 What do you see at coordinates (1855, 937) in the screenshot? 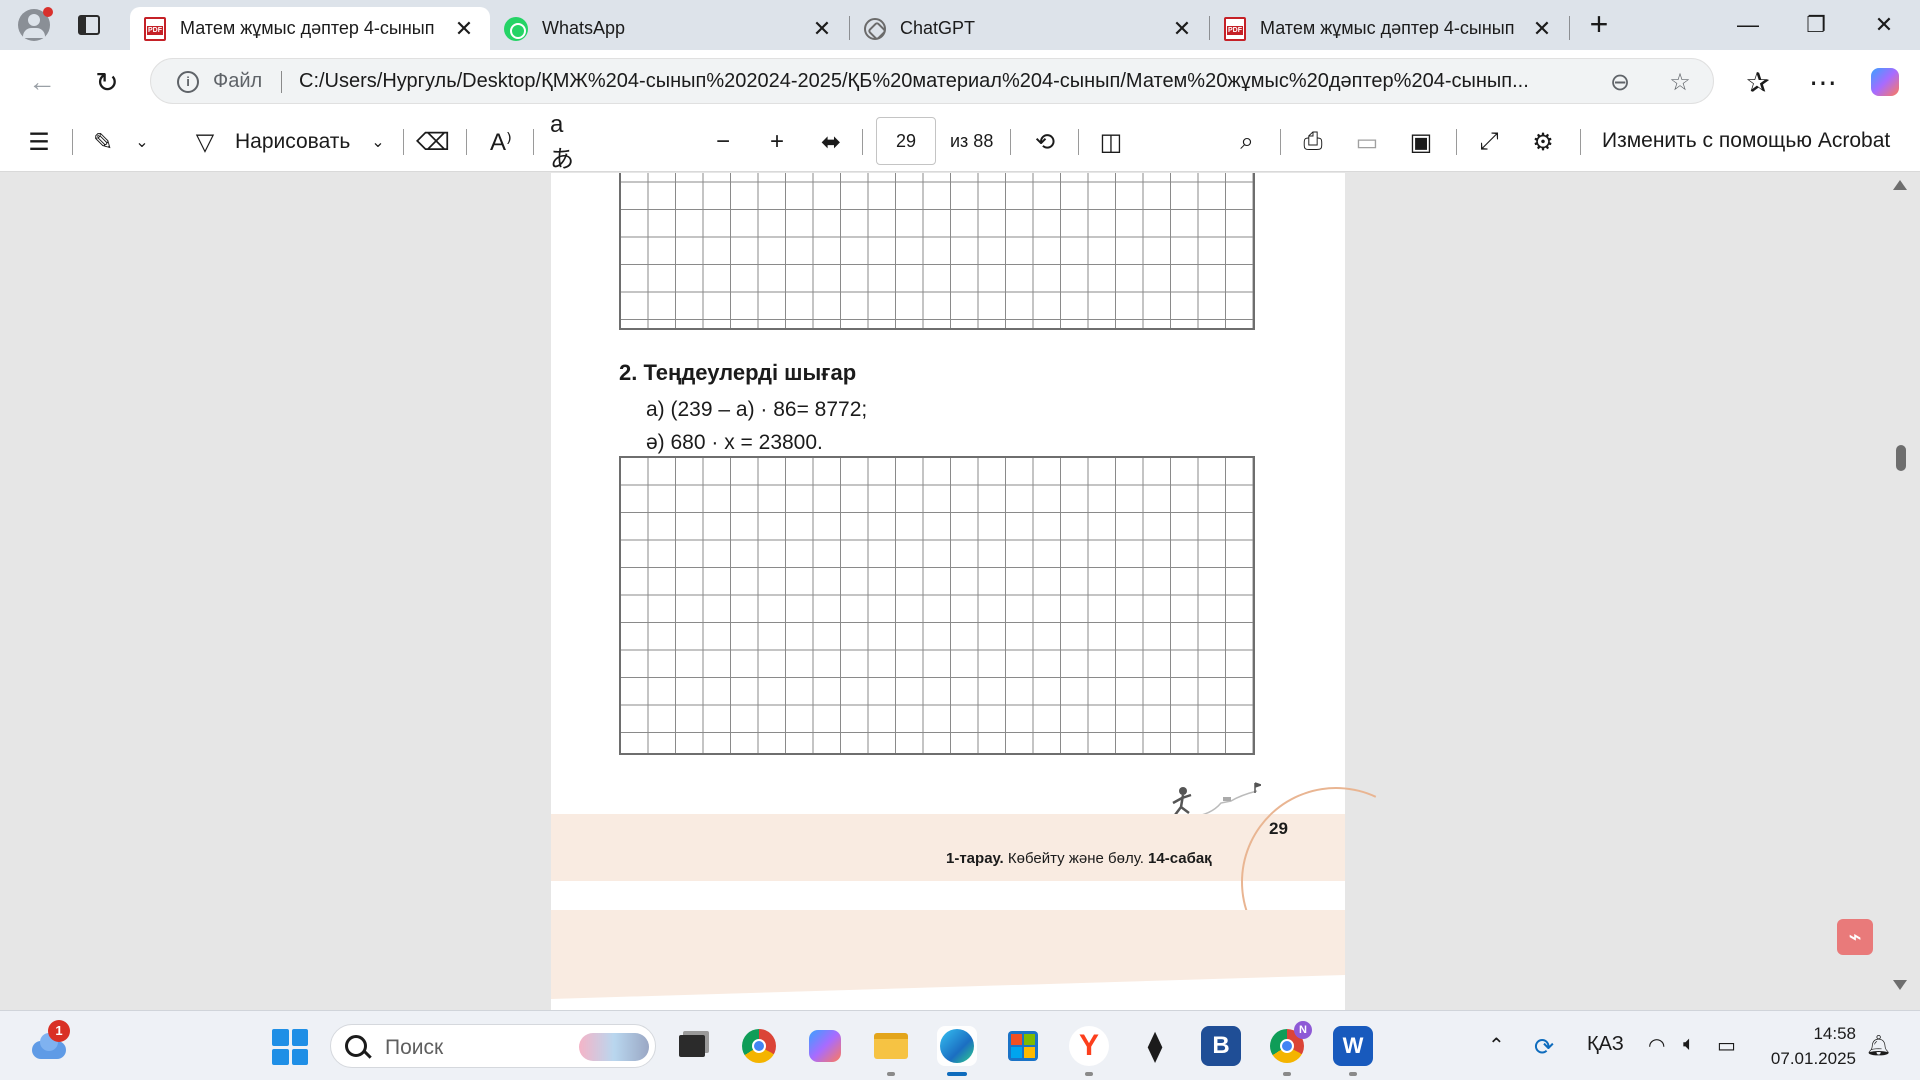
I see `acrobat-icon: ⌁` at bounding box center [1855, 937].